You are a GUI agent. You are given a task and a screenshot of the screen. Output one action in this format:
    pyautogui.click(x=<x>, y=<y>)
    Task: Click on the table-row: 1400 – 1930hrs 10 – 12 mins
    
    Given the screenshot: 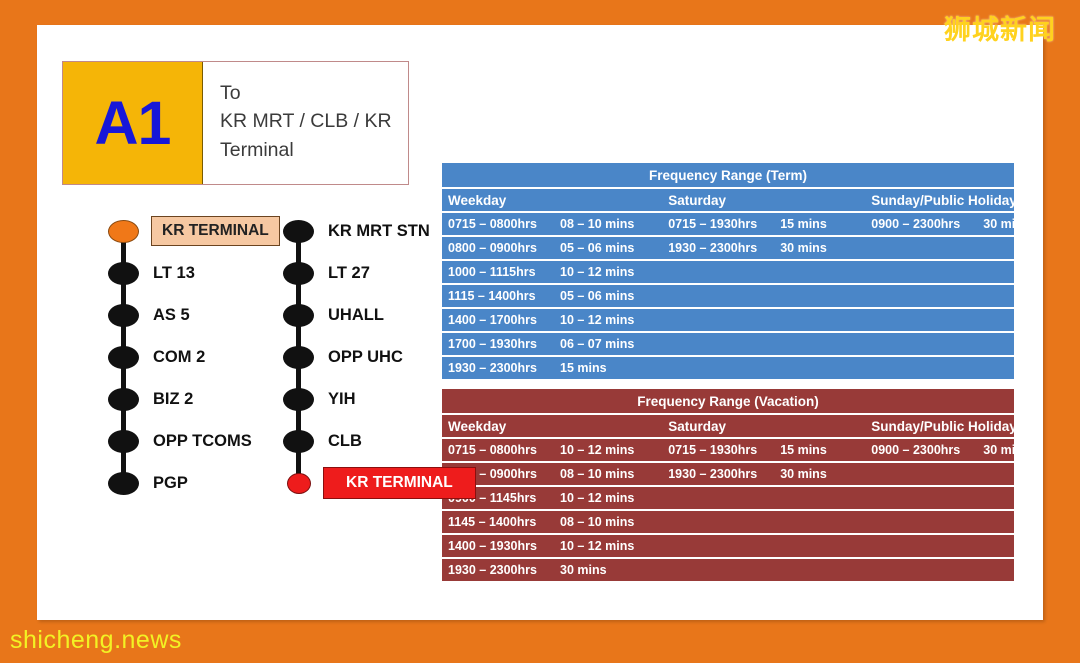 What is the action you would take?
    pyautogui.click(x=728, y=546)
    